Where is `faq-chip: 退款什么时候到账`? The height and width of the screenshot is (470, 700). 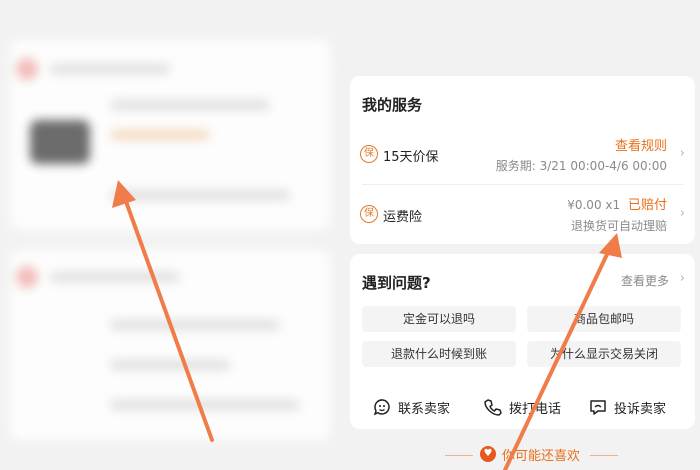
faq-chip: 退款什么时候到账 is located at coordinates (439, 354).